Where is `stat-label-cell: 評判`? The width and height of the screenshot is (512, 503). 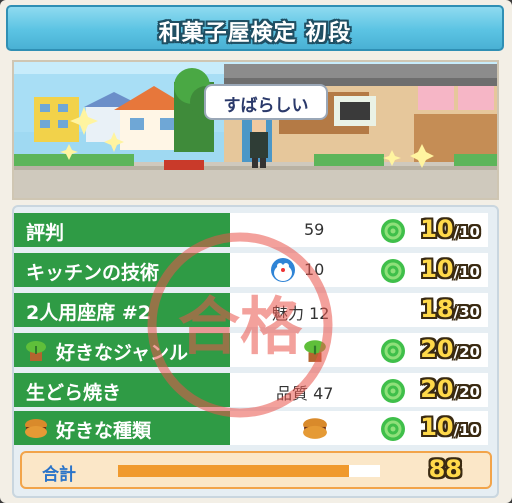
stat-label-cell: 評判 is located at coordinates (122, 230).